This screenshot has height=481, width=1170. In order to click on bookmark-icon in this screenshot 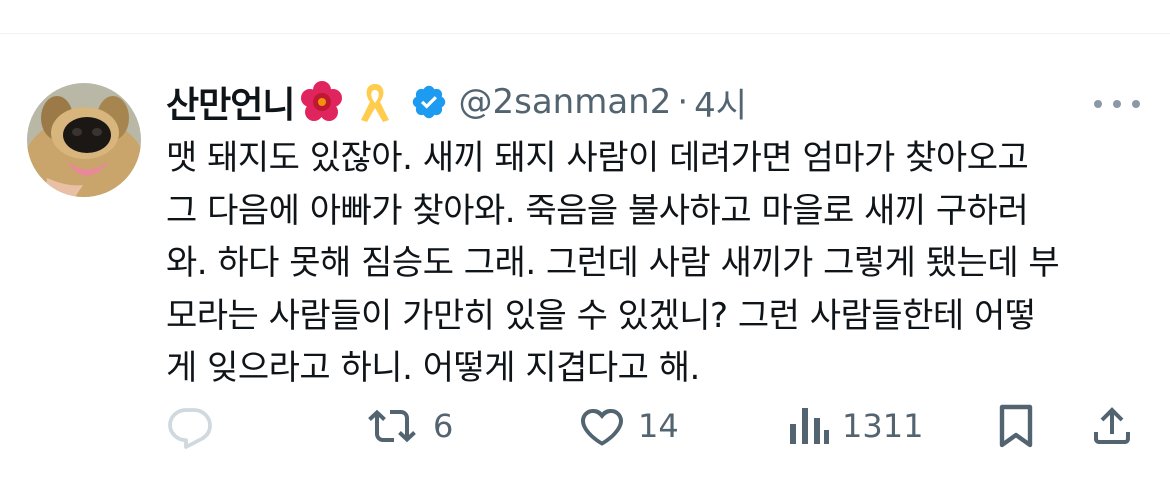, I will do `click(1016, 426)`.